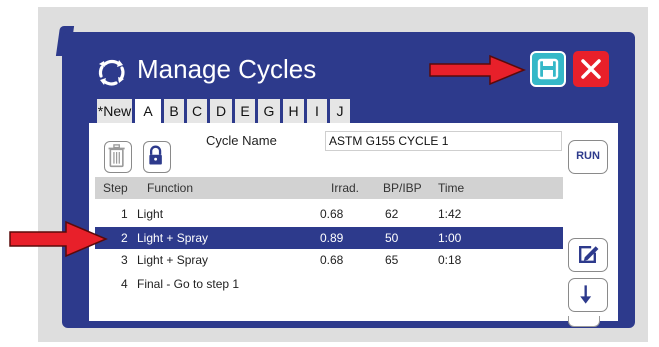  What do you see at coordinates (148, 112) in the screenshot?
I see `tab-a: A` at bounding box center [148, 112].